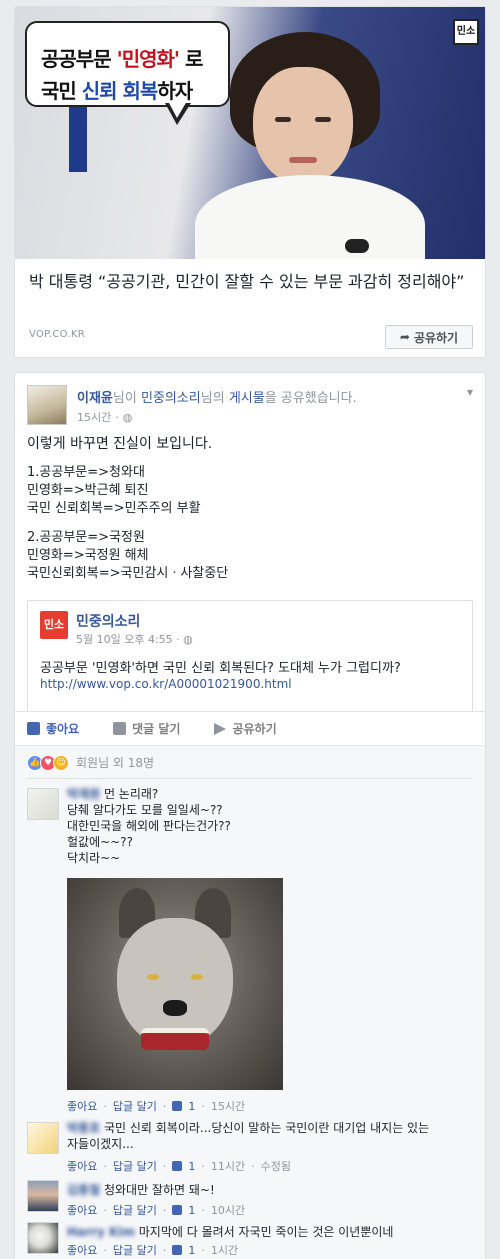  What do you see at coordinates (228, 1106) in the screenshot?
I see `comment-time: 15시간` at bounding box center [228, 1106].